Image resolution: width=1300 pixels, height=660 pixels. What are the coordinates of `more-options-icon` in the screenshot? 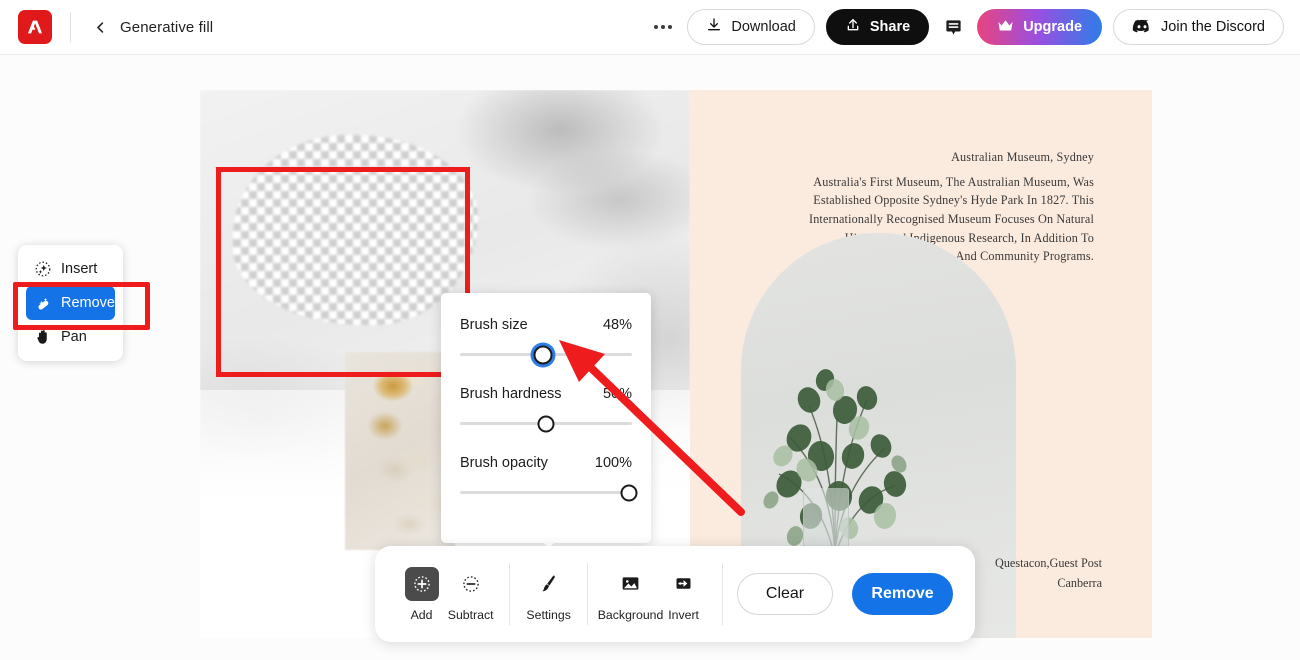 It's located at (663, 27).